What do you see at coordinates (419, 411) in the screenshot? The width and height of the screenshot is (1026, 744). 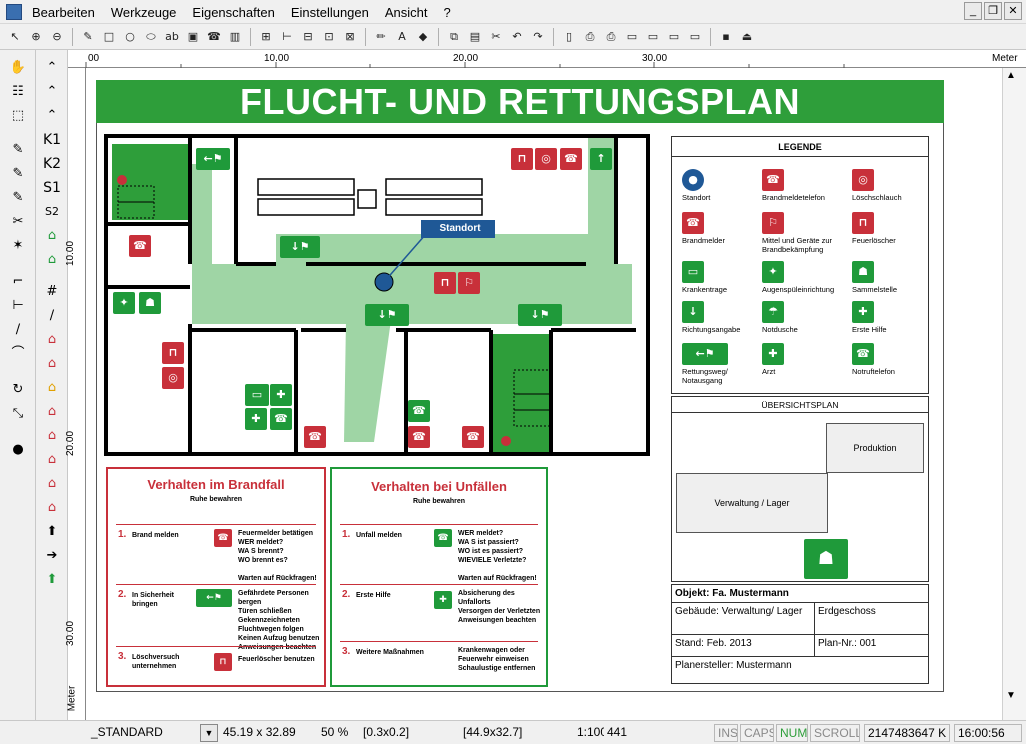 I see `emergency-phone-icon-2: ☎` at bounding box center [419, 411].